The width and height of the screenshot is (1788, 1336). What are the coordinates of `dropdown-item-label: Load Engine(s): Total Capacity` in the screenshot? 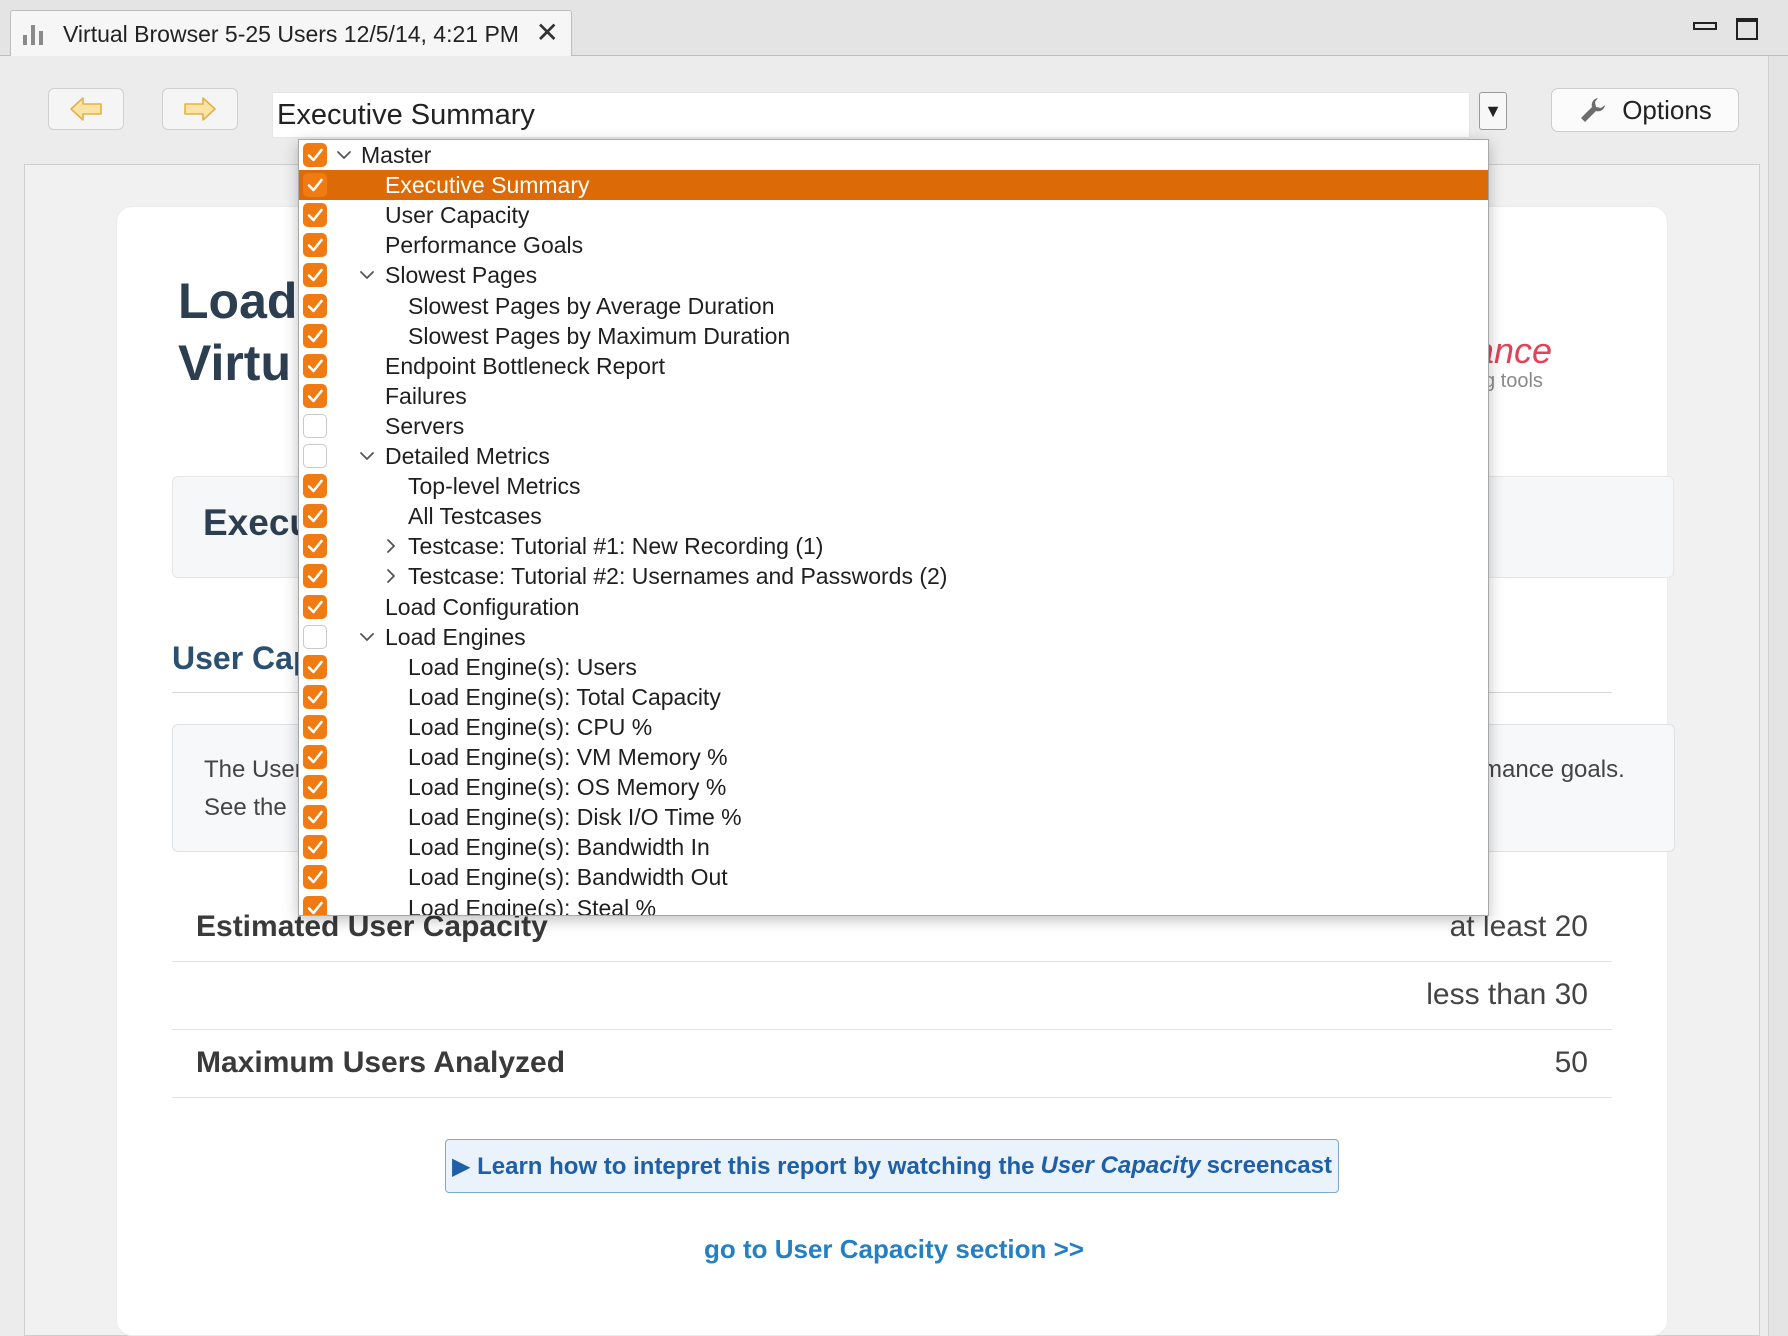 It's located at (564, 697).